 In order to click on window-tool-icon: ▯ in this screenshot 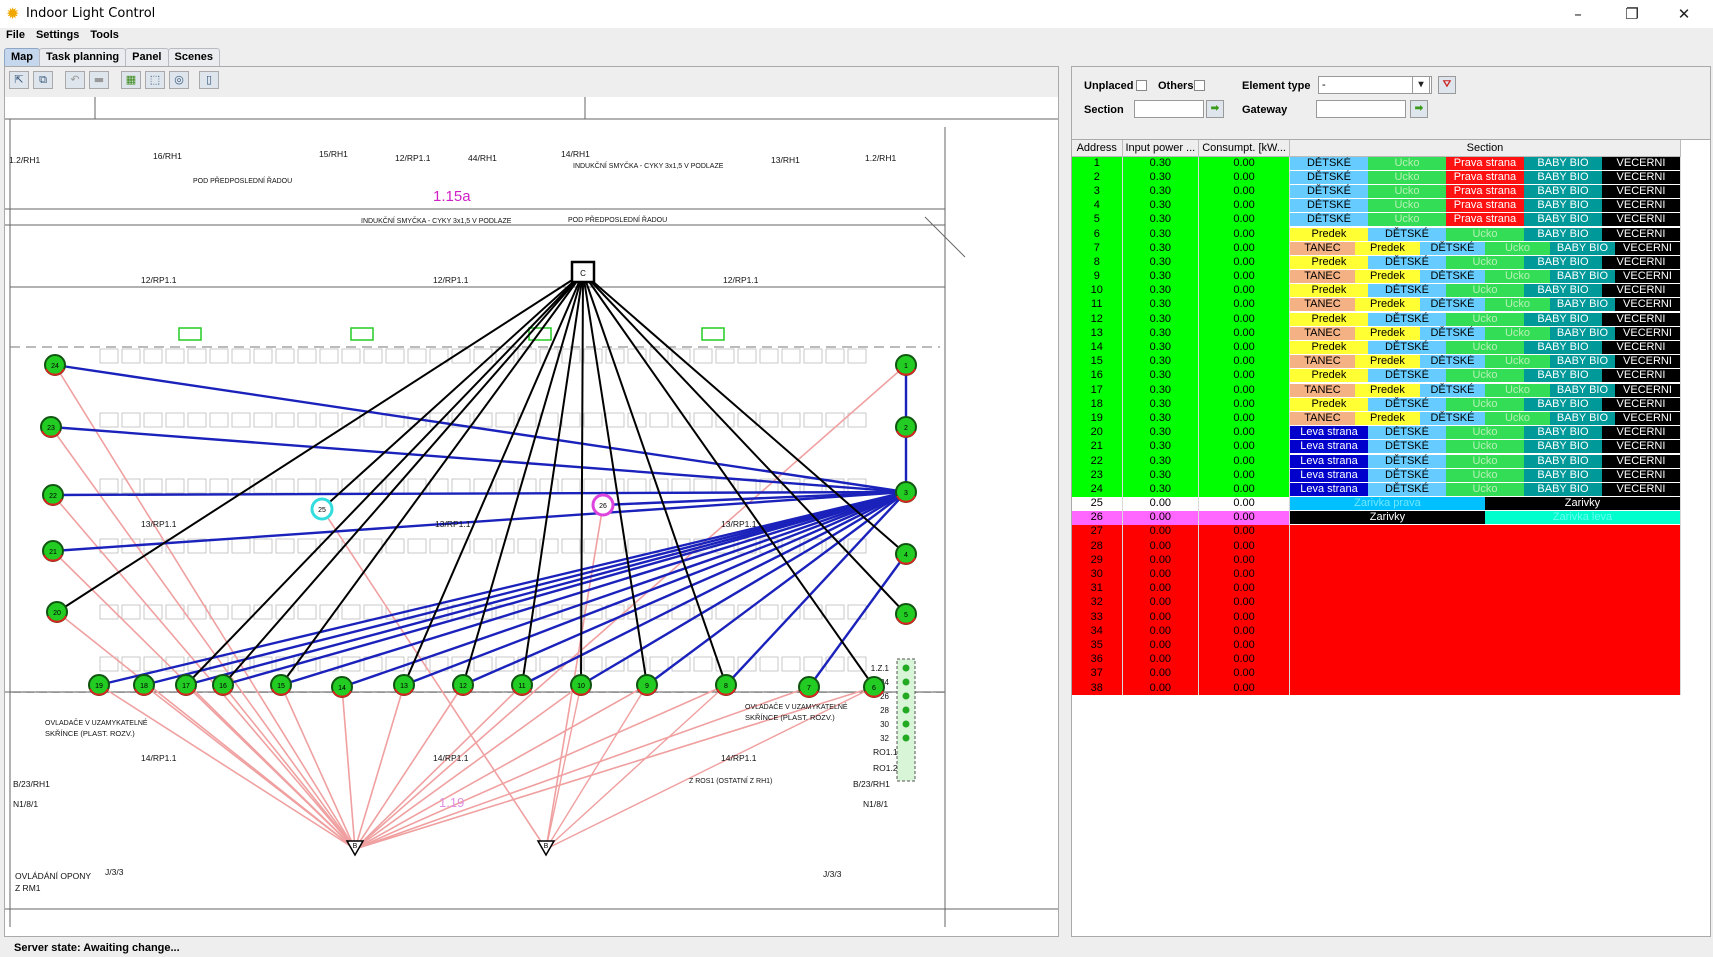, I will do `click(209, 80)`.